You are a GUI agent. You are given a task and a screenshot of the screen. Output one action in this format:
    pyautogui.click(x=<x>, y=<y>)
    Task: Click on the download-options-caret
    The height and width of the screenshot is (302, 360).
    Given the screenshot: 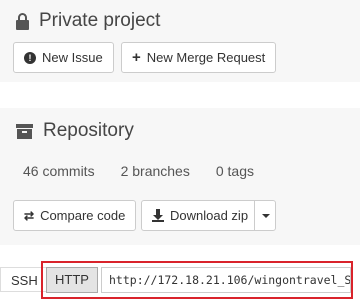 What is the action you would take?
    pyautogui.click(x=265, y=215)
    